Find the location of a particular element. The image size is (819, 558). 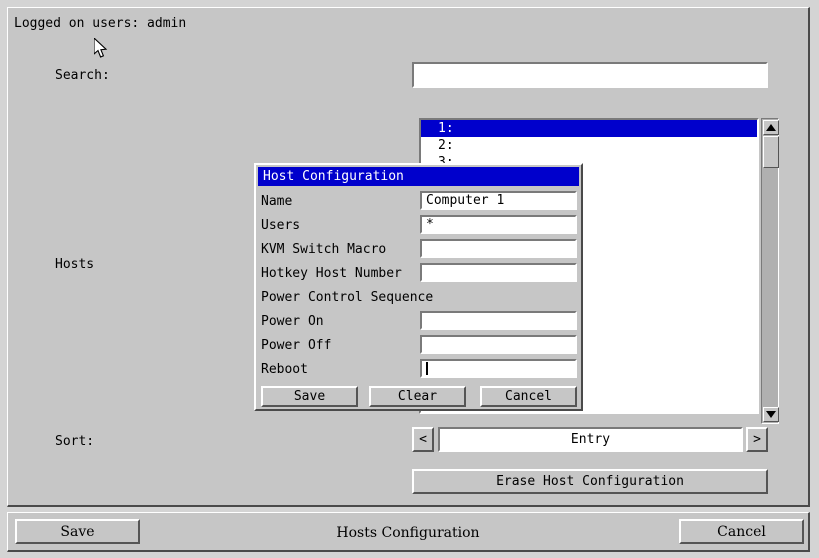

erase-host-configuration-label: Erase Host Configuration is located at coordinates (590, 481).